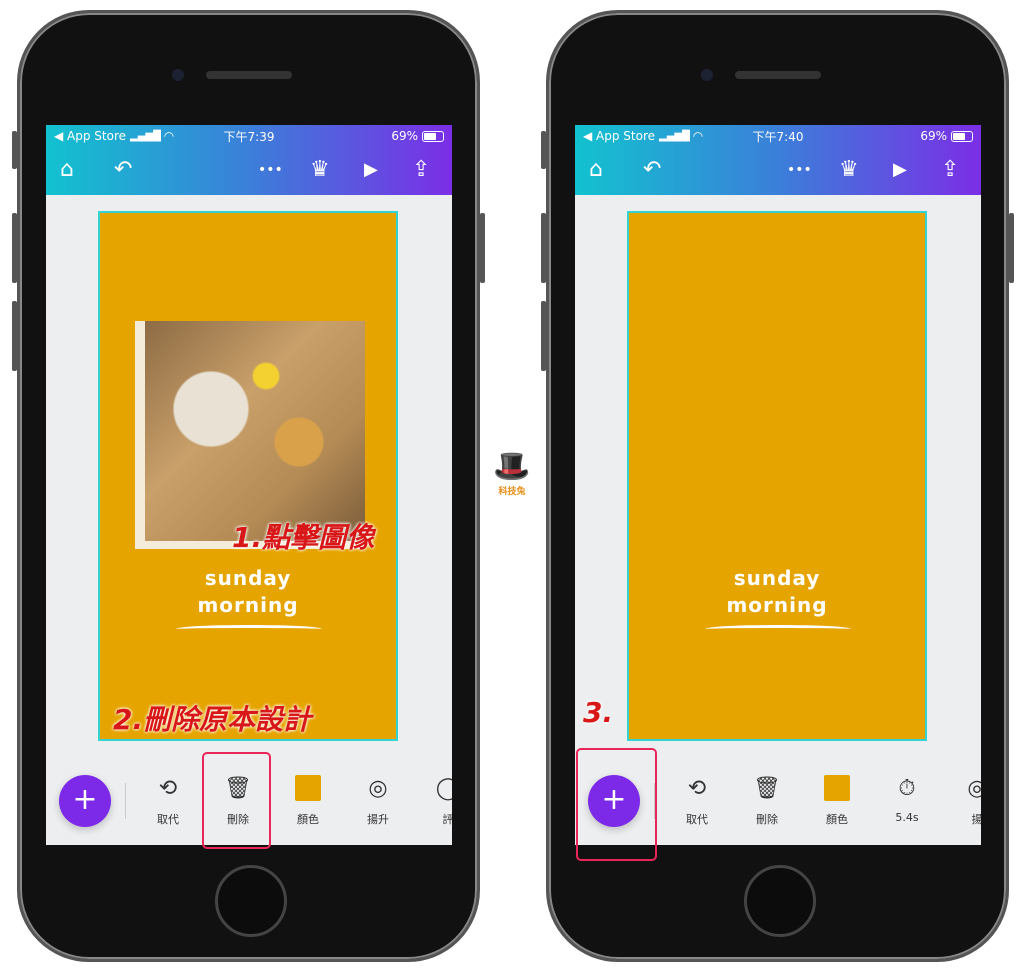 Image resolution: width=1024 pixels, height=970 pixels. Describe the element at coordinates (249, 136) in the screenshot. I see `status-bar: ◀ App Store ▂▄▆█ ◠ 下午7:39 69%` at that location.